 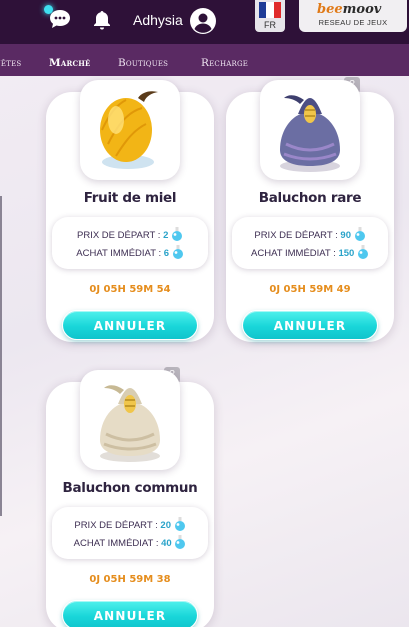 What do you see at coordinates (345, 235) in the screenshot?
I see `start-price-value: 90` at bounding box center [345, 235].